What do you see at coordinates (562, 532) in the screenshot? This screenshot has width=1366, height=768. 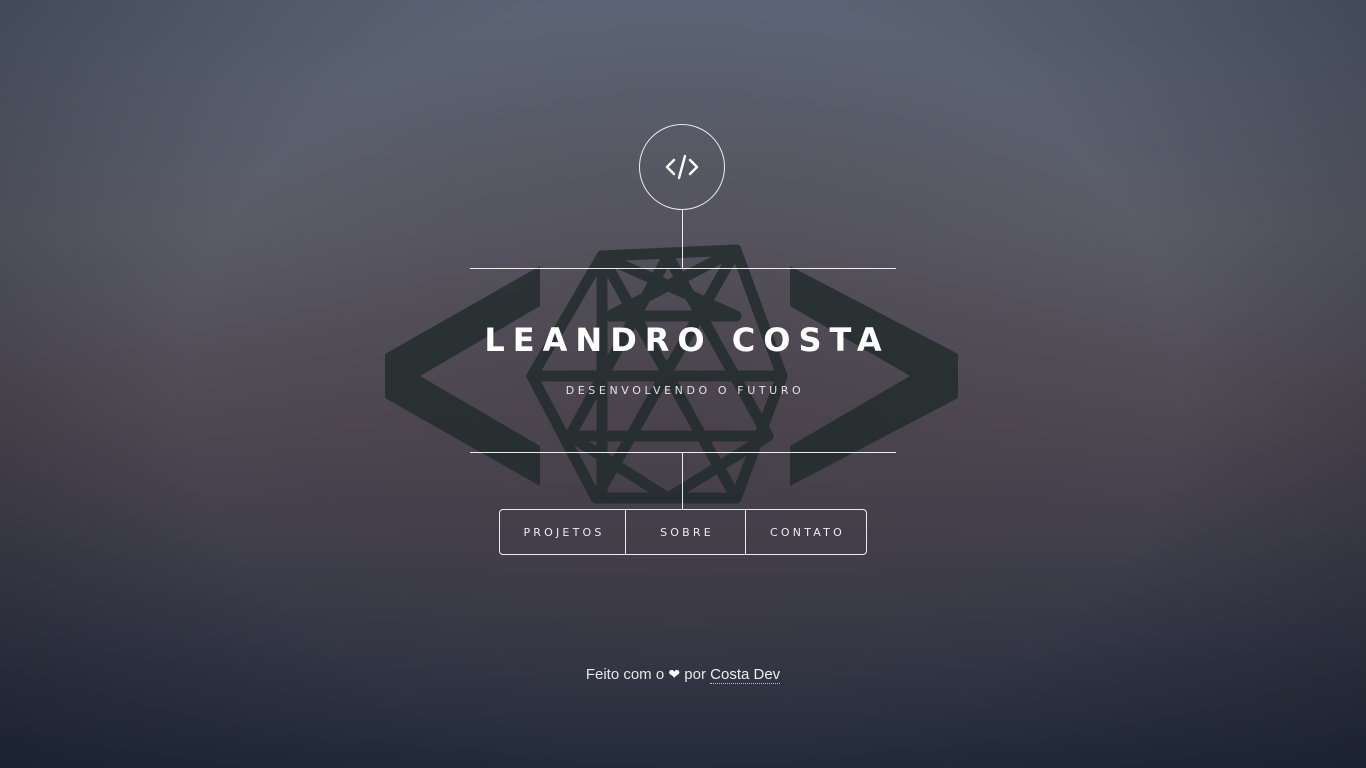 I see `nav-item-projetos: PROJETOS` at bounding box center [562, 532].